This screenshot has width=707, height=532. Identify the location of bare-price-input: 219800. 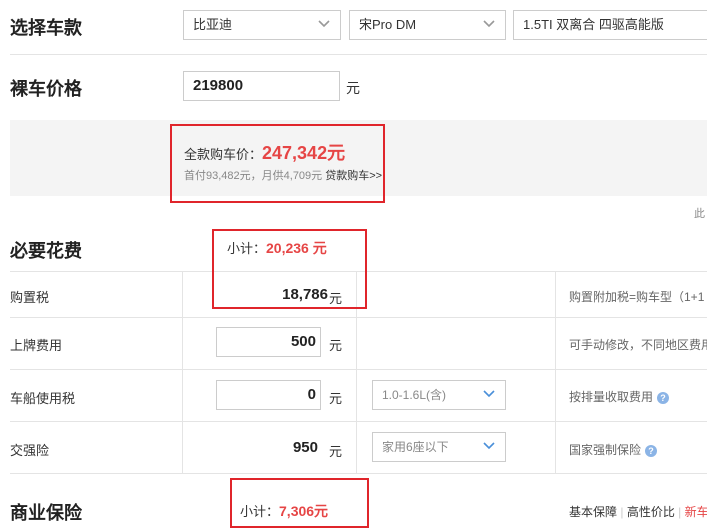
(261, 86).